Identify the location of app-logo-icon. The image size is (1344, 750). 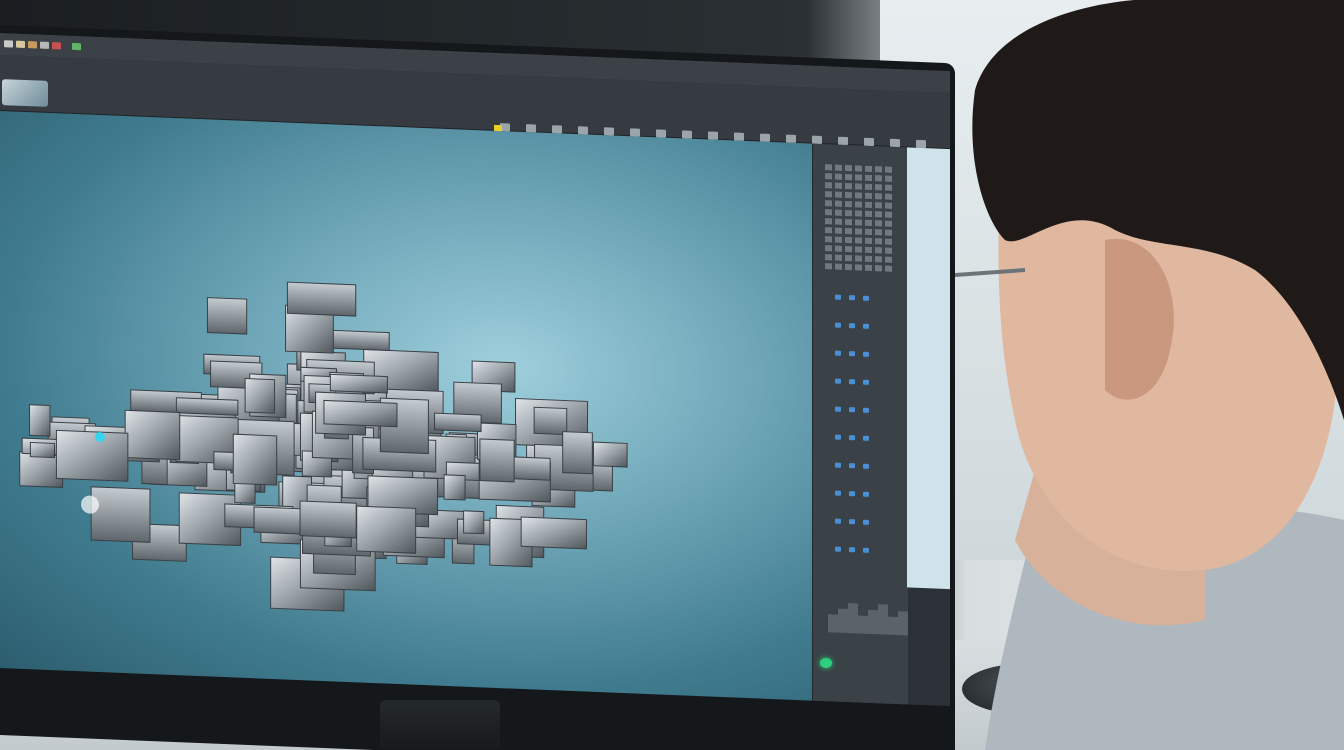
(25, 93).